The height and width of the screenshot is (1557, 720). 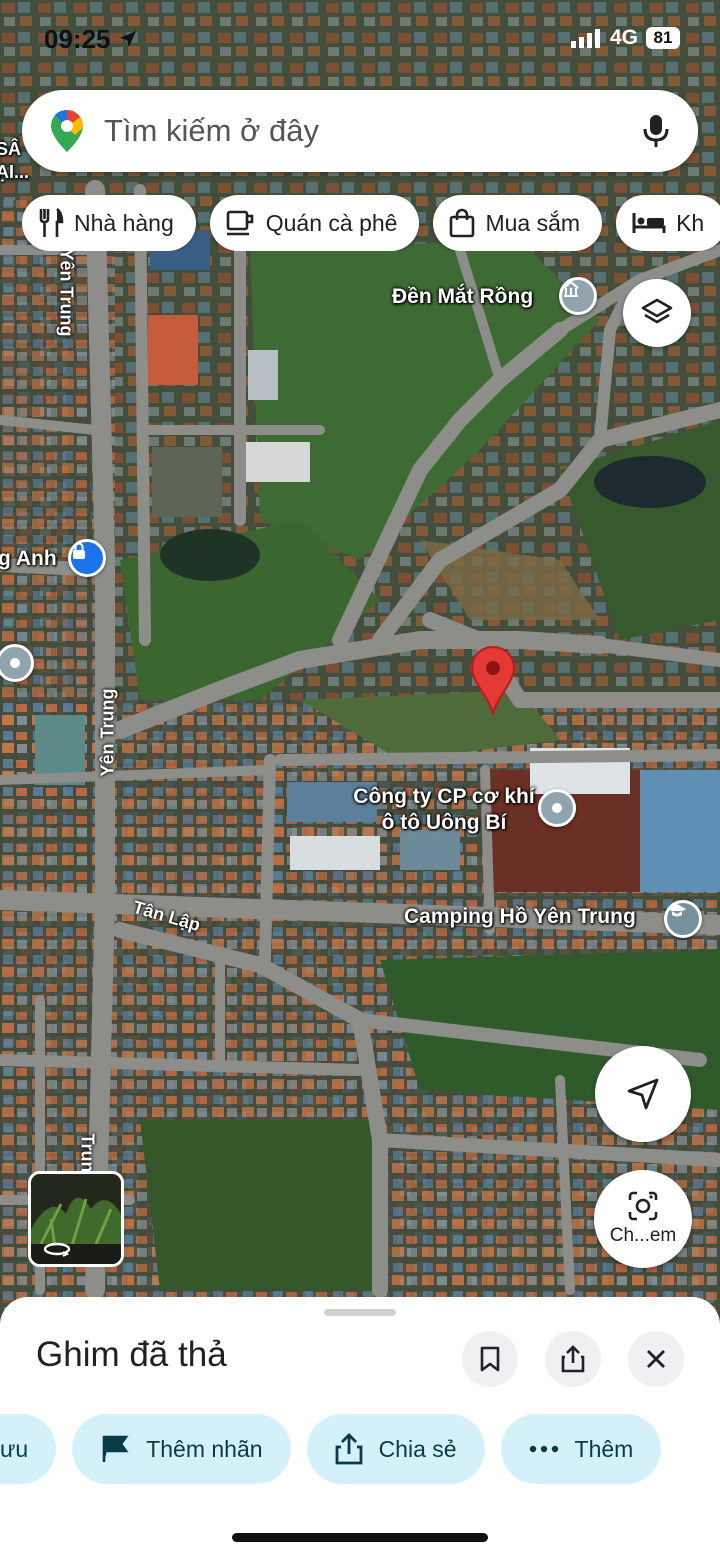 What do you see at coordinates (115, 1448) in the screenshot?
I see `flag-icon` at bounding box center [115, 1448].